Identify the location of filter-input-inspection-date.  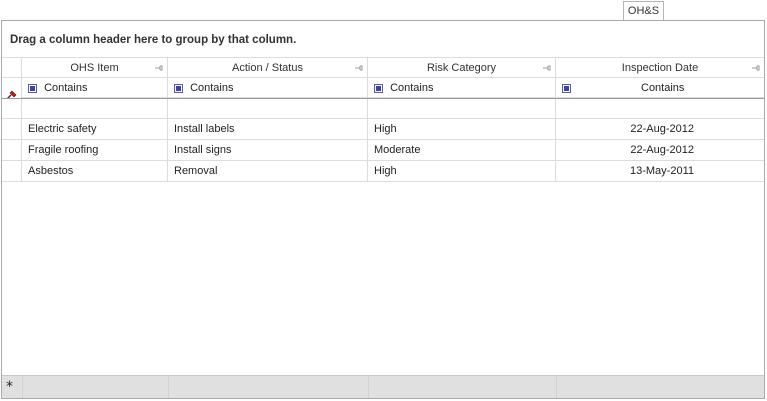
(660, 109).